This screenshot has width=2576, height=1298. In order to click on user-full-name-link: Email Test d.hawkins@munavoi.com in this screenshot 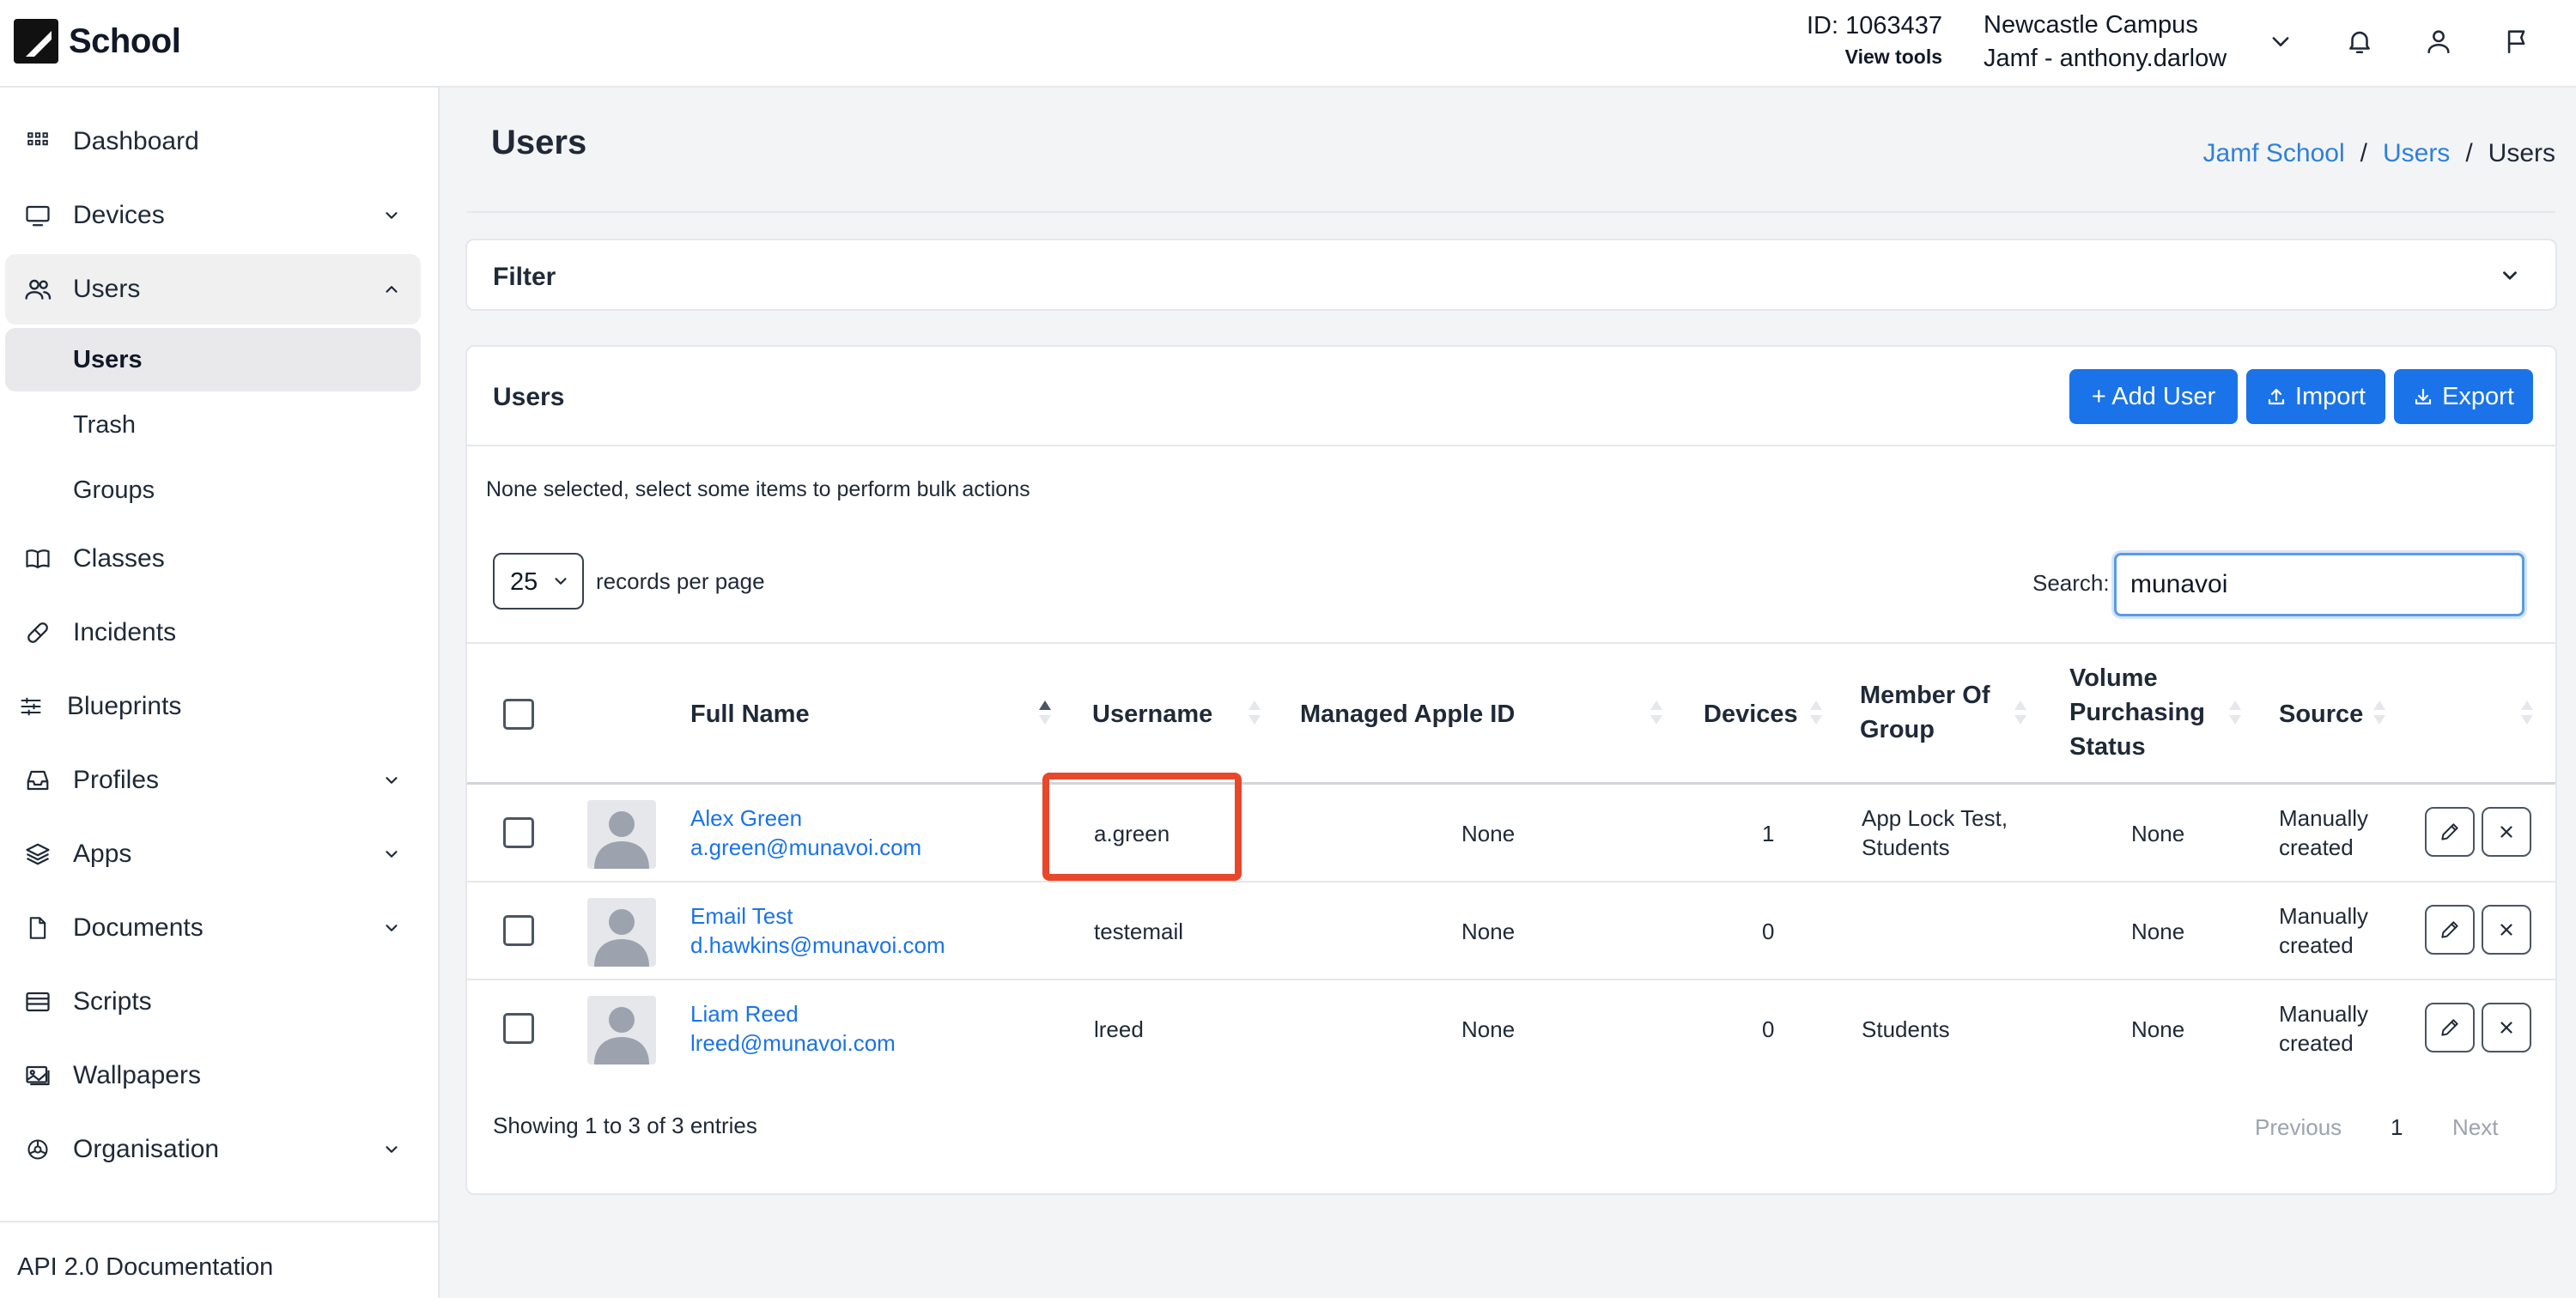, I will do `click(817, 931)`.